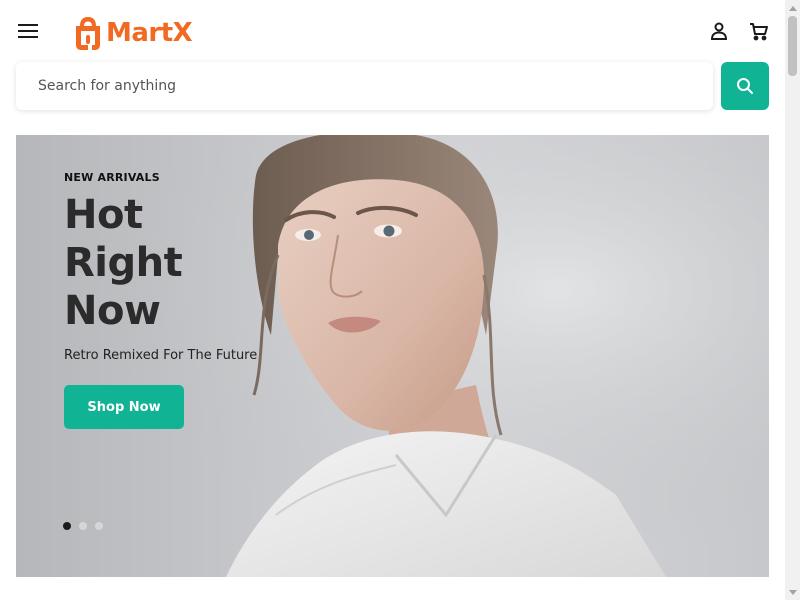  What do you see at coordinates (124, 407) in the screenshot?
I see `shop-now-button: Shop Now` at bounding box center [124, 407].